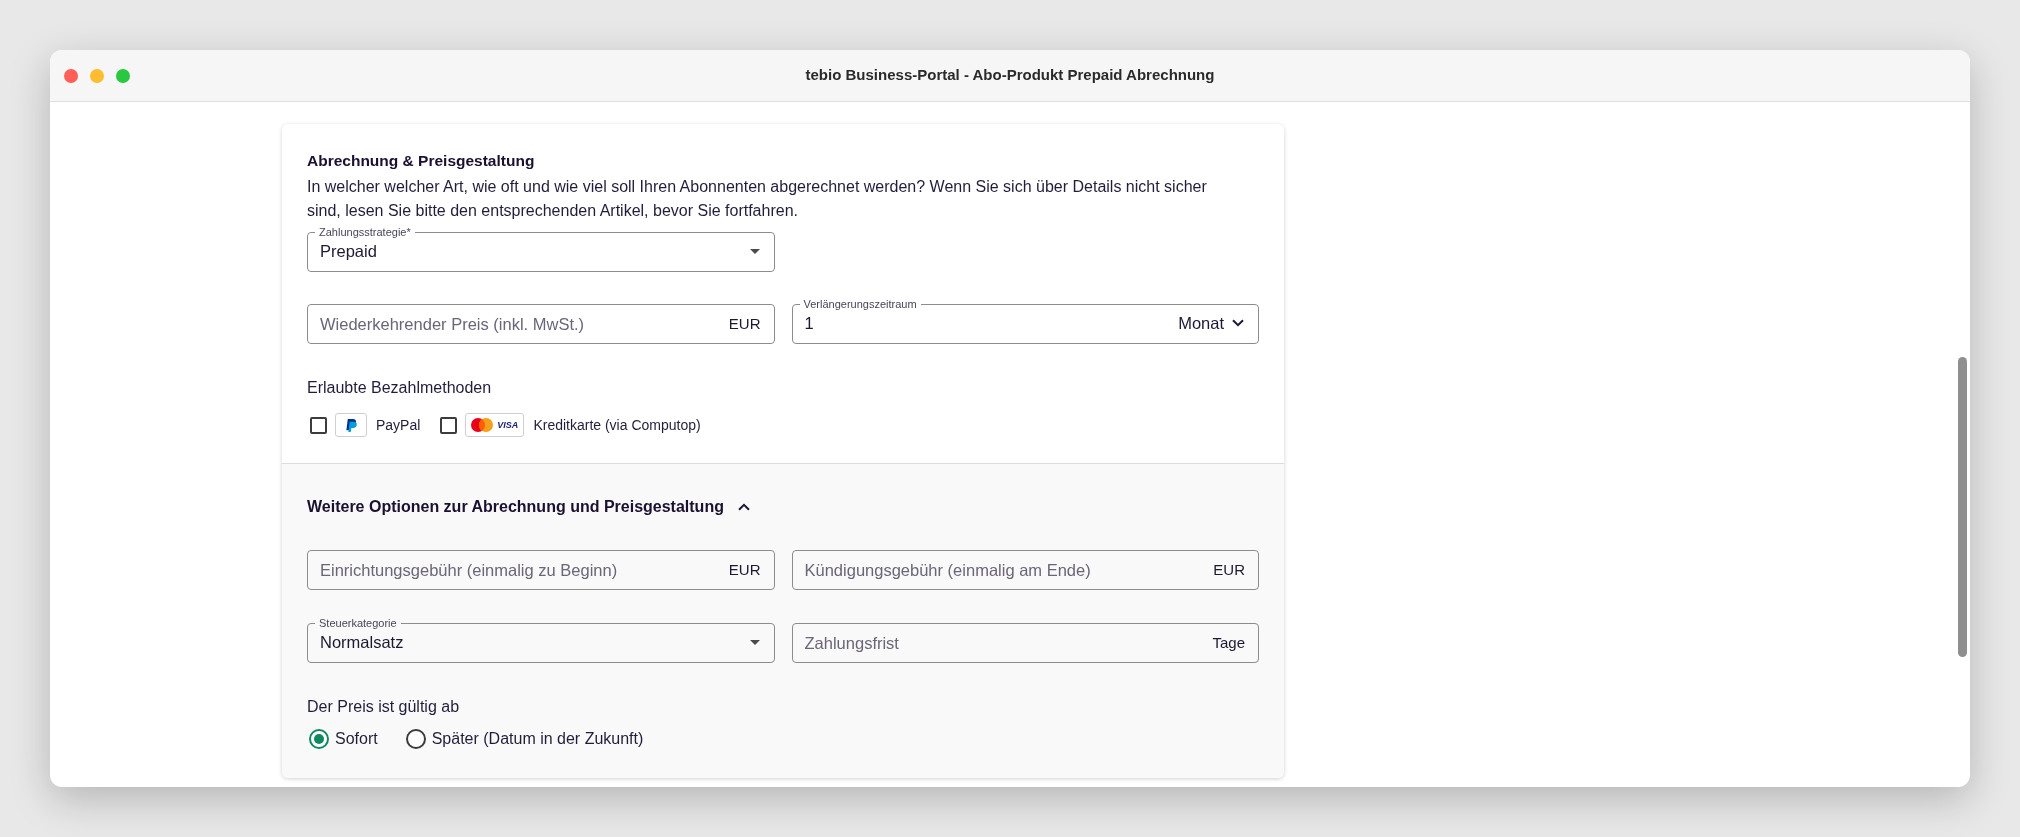 The image size is (2020, 837). Describe the element at coordinates (1010, 75) in the screenshot. I see `window-title: tebio Business-Portal - Abo-Produkt Prepaid Abrechnung` at that location.